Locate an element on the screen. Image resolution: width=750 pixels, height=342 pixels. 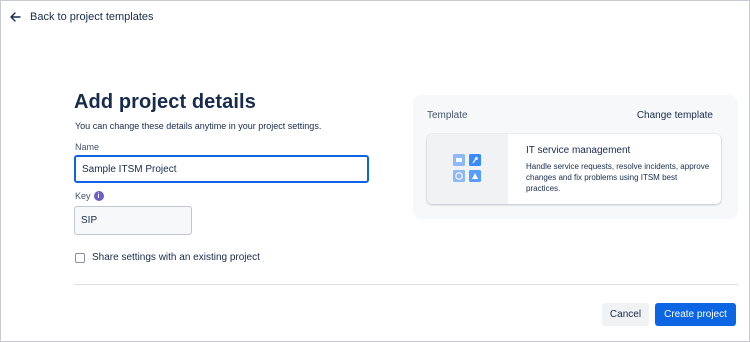
share-settings-option: Share settings with an existing project is located at coordinates (167, 257).